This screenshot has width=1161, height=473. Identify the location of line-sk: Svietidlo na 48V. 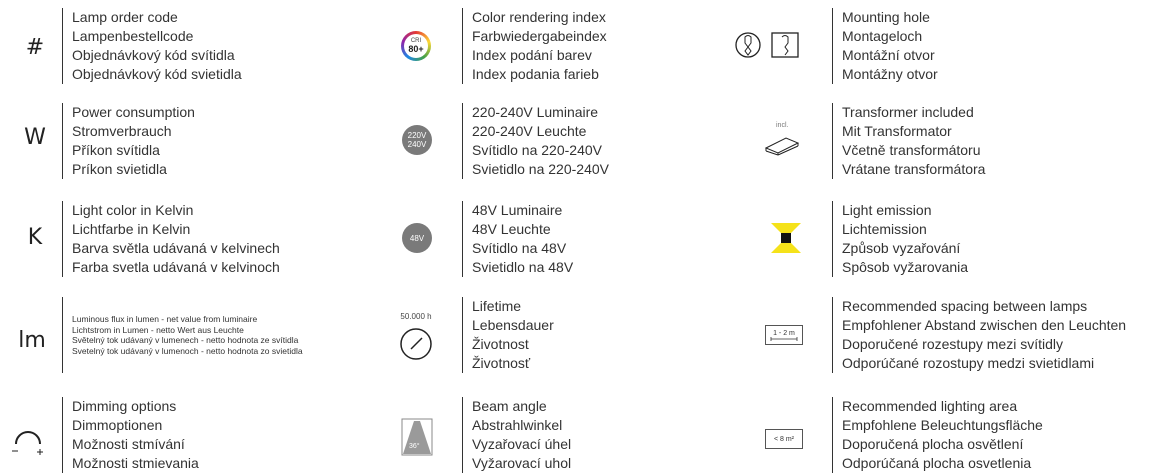
(523, 267).